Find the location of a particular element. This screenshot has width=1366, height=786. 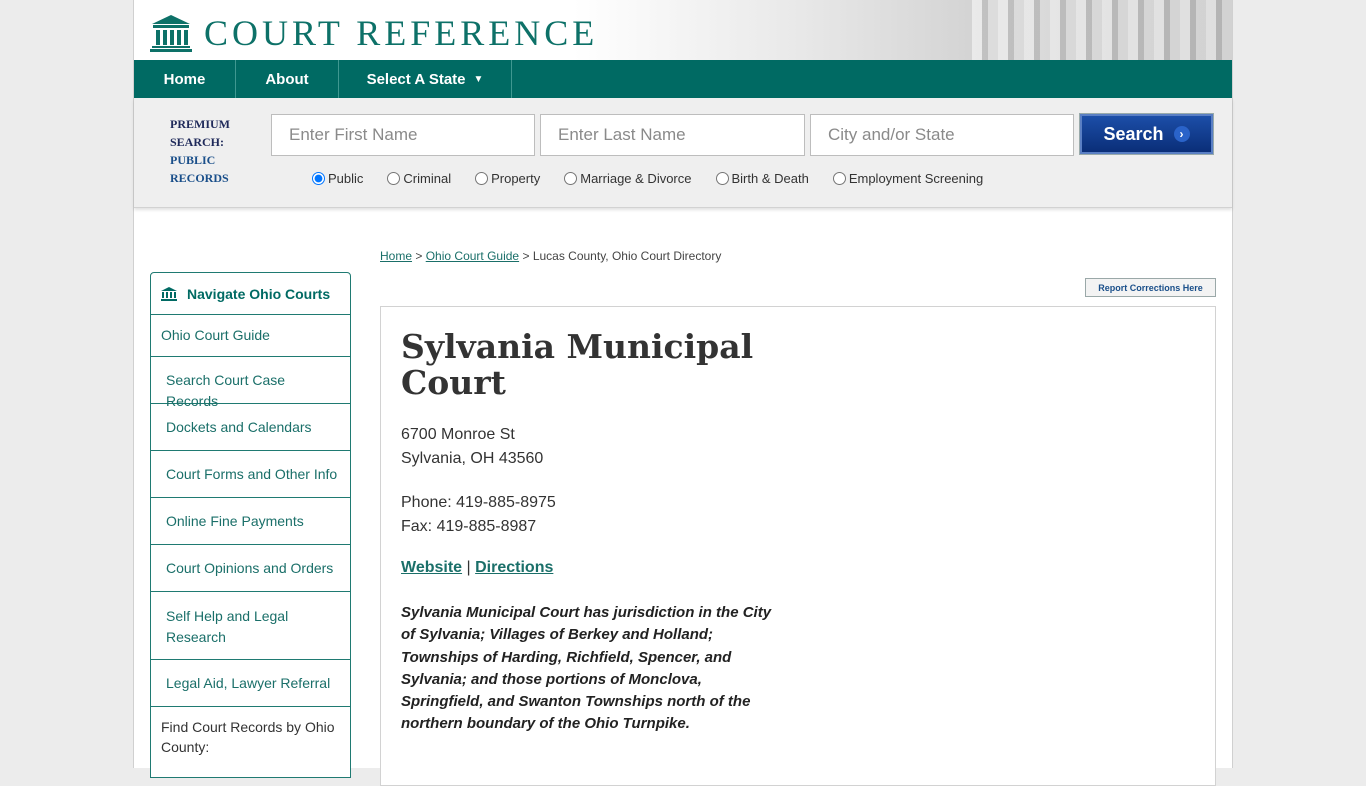

premium-search-label: PREMIUM SEARCH: PUBLIC RECORDS is located at coordinates (200, 151).